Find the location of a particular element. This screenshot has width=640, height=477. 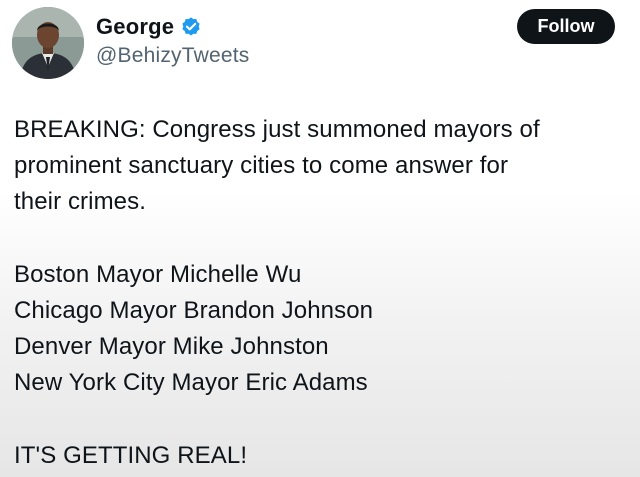

author-handle: @BehizyTweets is located at coordinates (172, 56).